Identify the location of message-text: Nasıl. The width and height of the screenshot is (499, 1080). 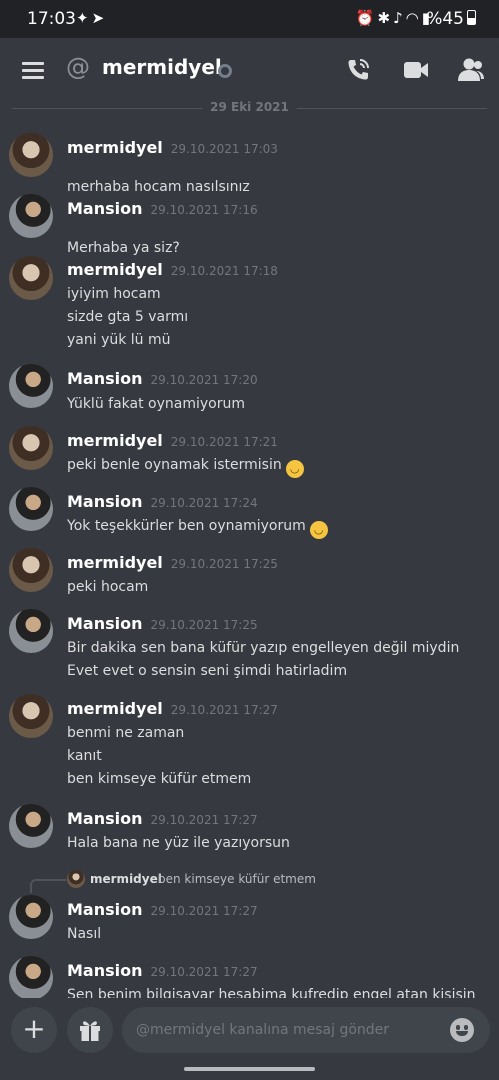
(84, 934).